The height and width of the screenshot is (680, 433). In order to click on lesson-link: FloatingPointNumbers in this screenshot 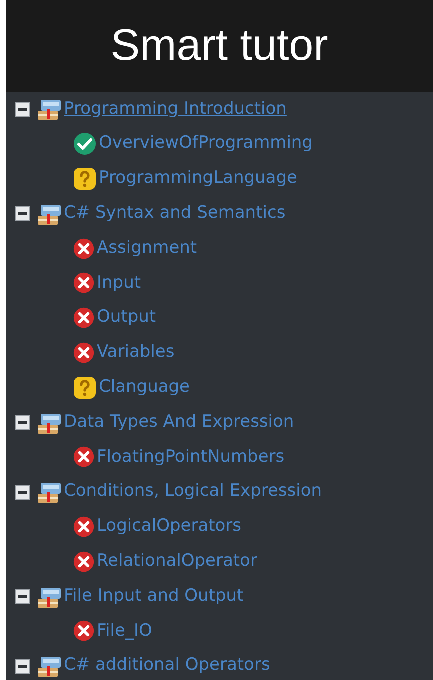, I will do `click(191, 457)`.